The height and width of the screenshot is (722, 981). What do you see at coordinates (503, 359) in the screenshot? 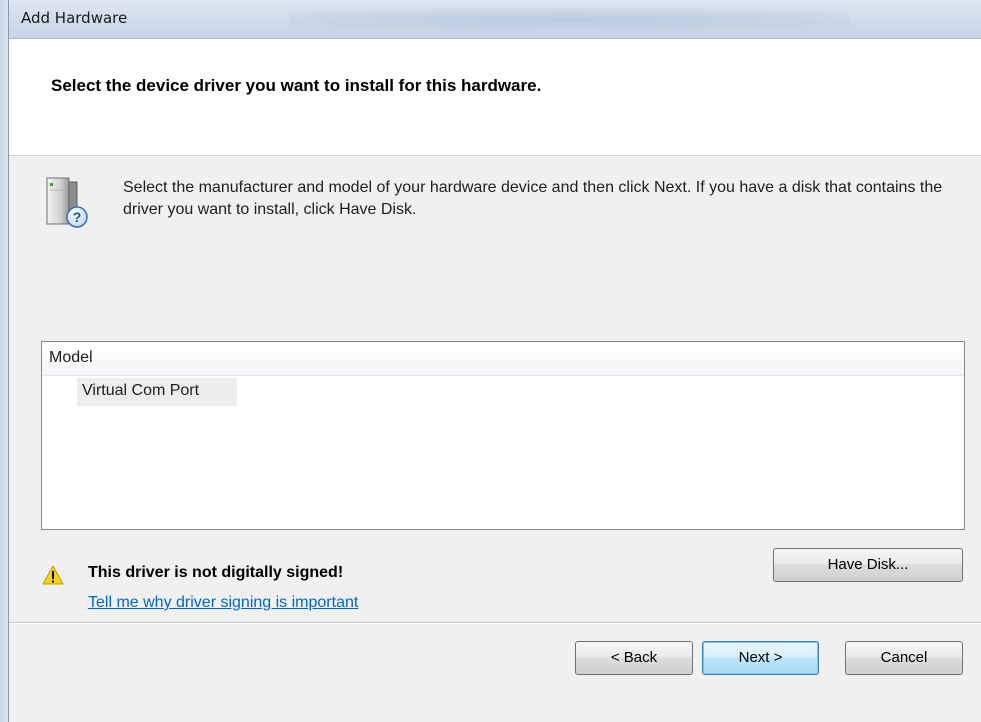
I see `model-column-header: Model` at bounding box center [503, 359].